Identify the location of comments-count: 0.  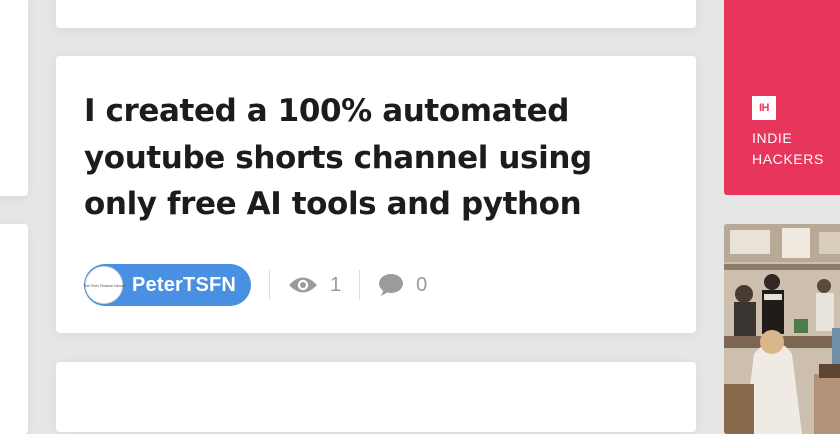
(422, 284).